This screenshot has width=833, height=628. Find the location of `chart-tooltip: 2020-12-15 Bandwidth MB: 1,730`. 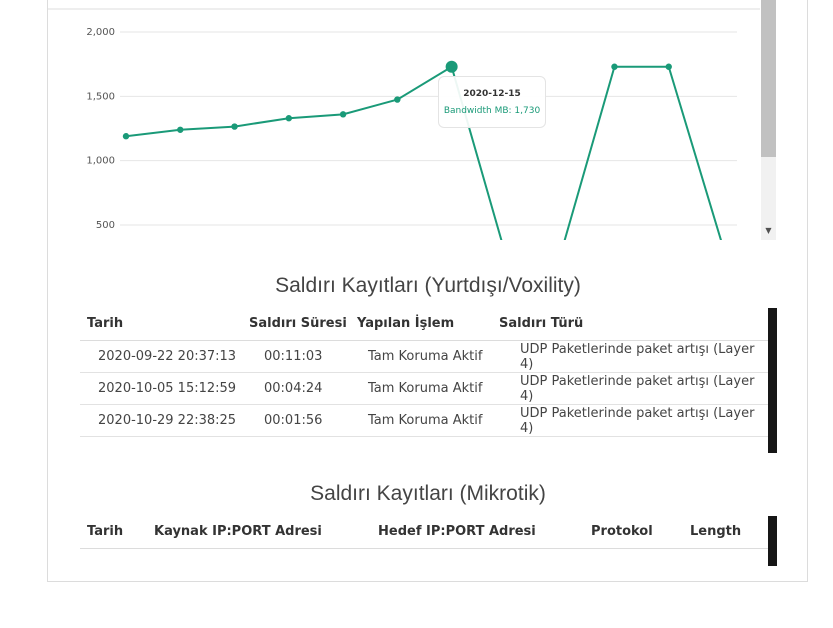

chart-tooltip: 2020-12-15 Bandwidth MB: 1,730 is located at coordinates (492, 102).